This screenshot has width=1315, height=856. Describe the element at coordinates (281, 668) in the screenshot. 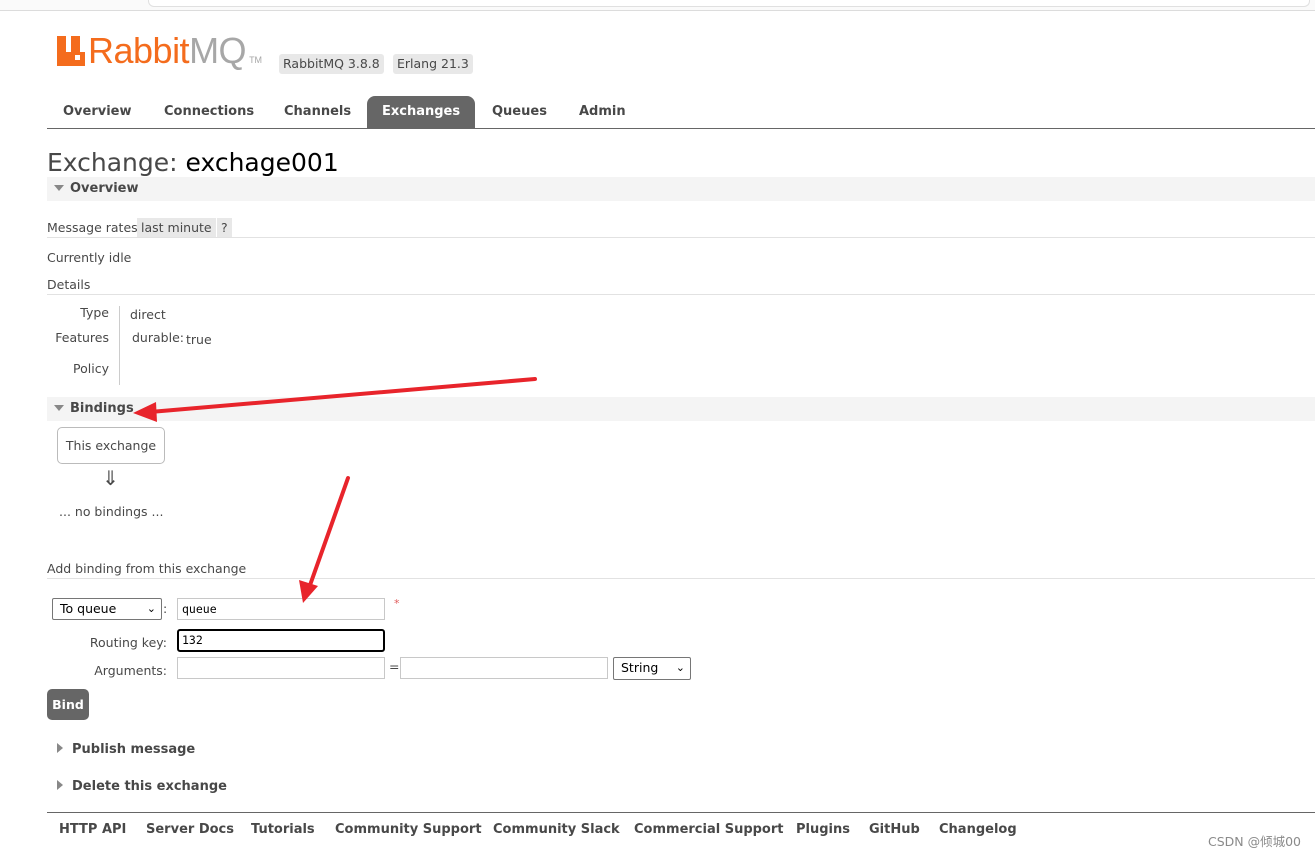

I see `argument-key-input` at that location.